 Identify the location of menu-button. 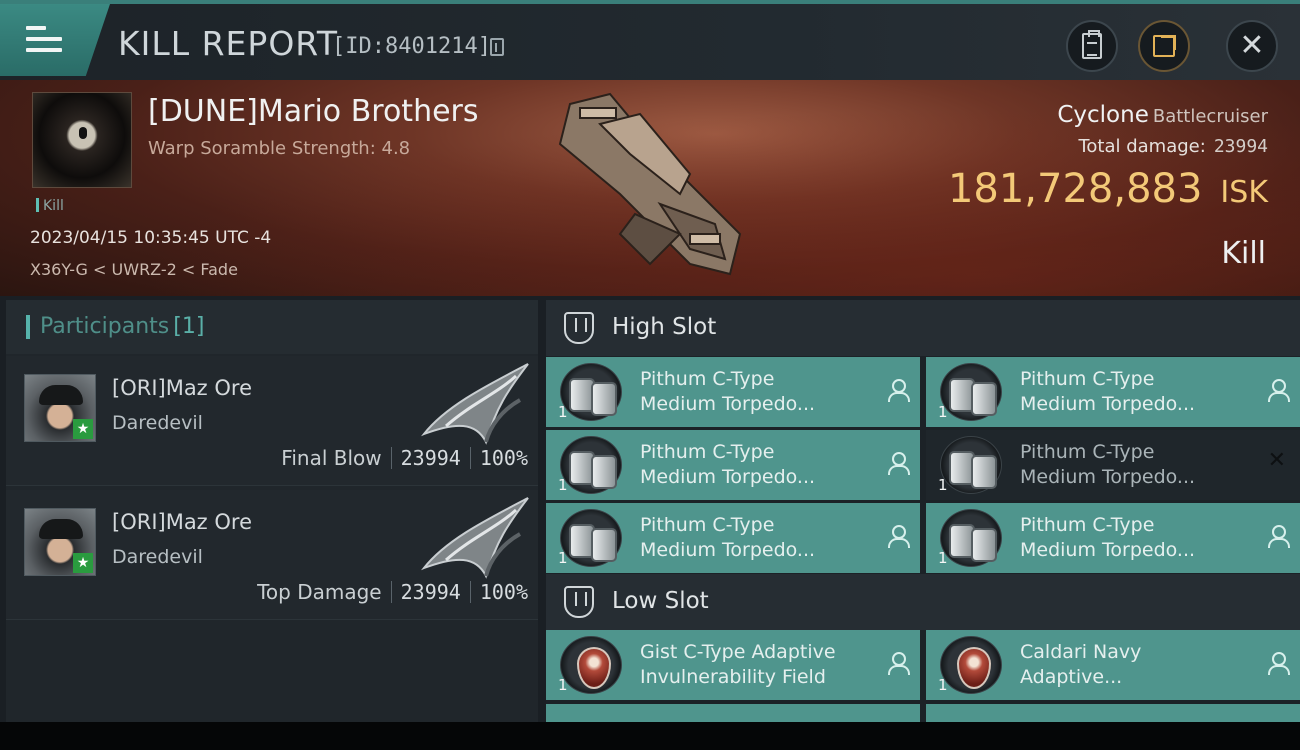
(55, 40).